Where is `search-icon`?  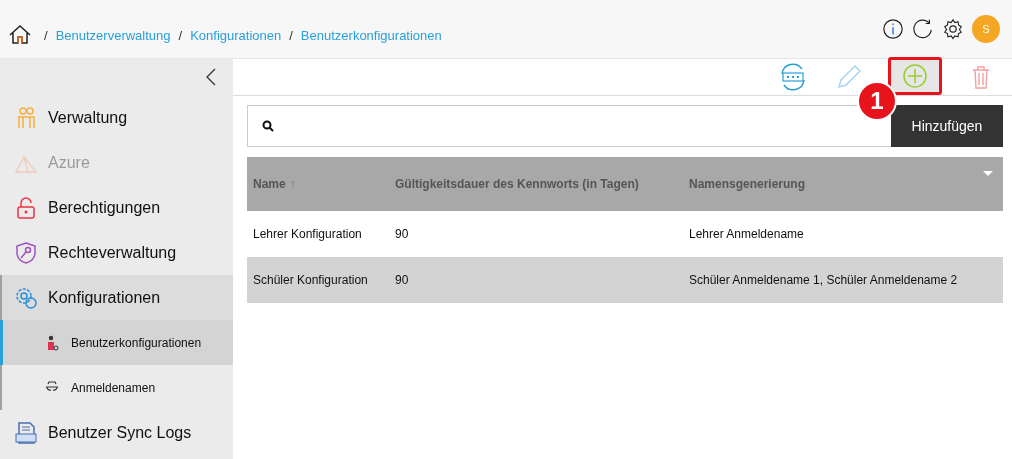
search-icon is located at coordinates (268, 126).